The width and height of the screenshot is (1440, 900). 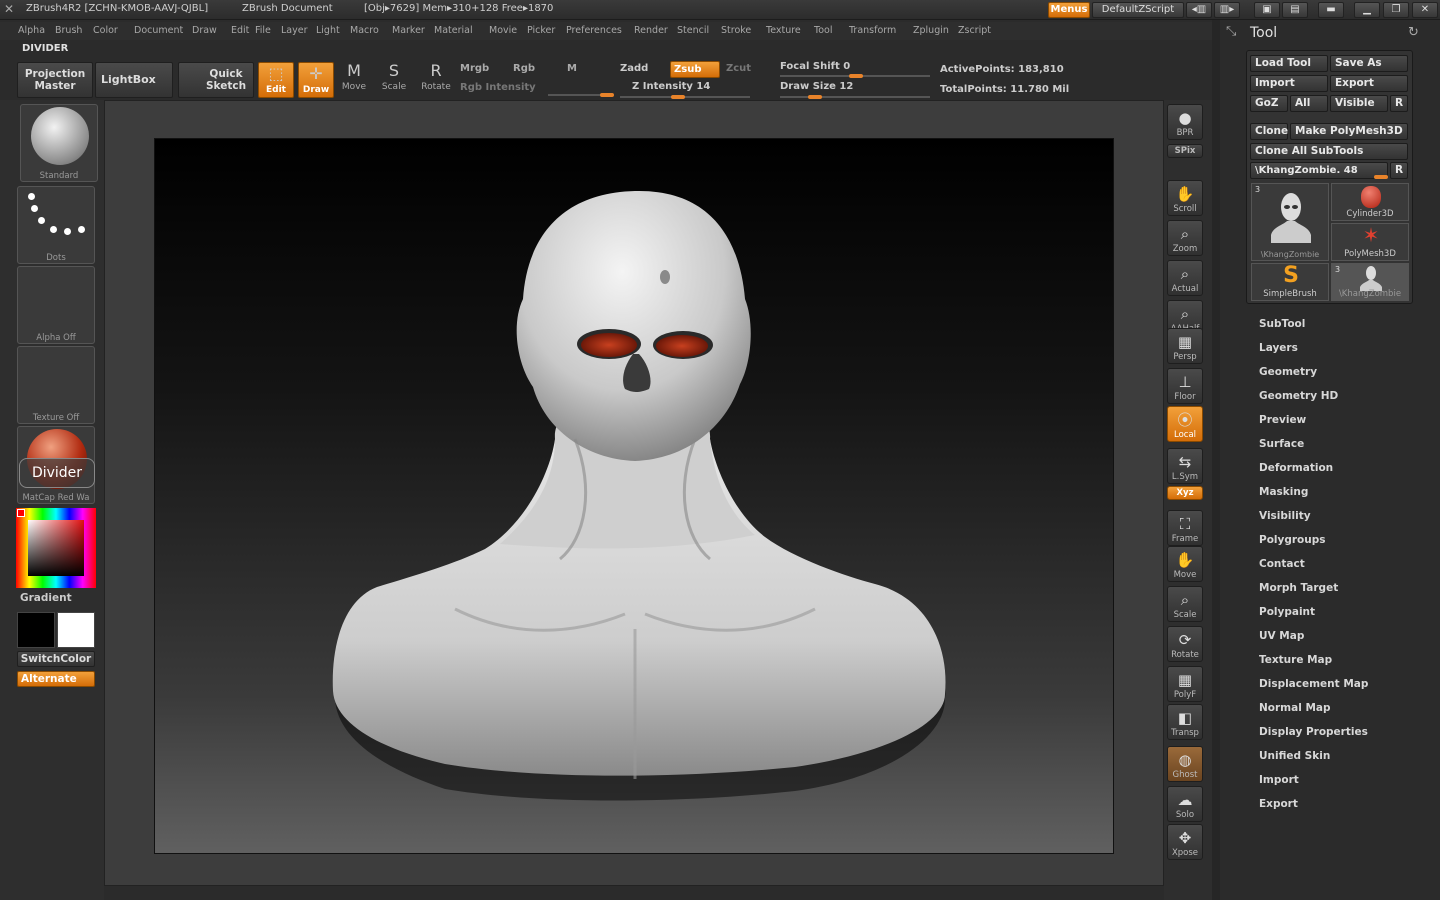 I want to click on menus-button: Menus, so click(x=1069, y=10).